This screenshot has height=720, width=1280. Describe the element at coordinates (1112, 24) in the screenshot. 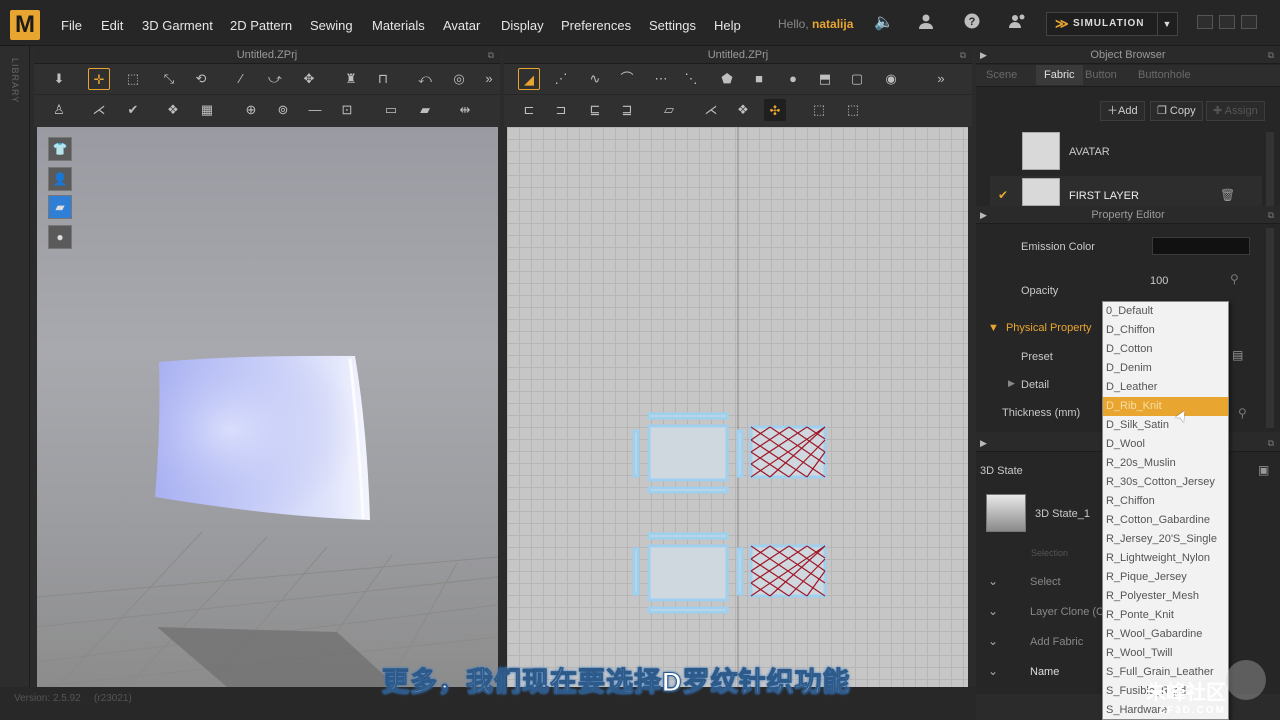

I see `simulation-button: ≫ SIMULATION ▼` at that location.